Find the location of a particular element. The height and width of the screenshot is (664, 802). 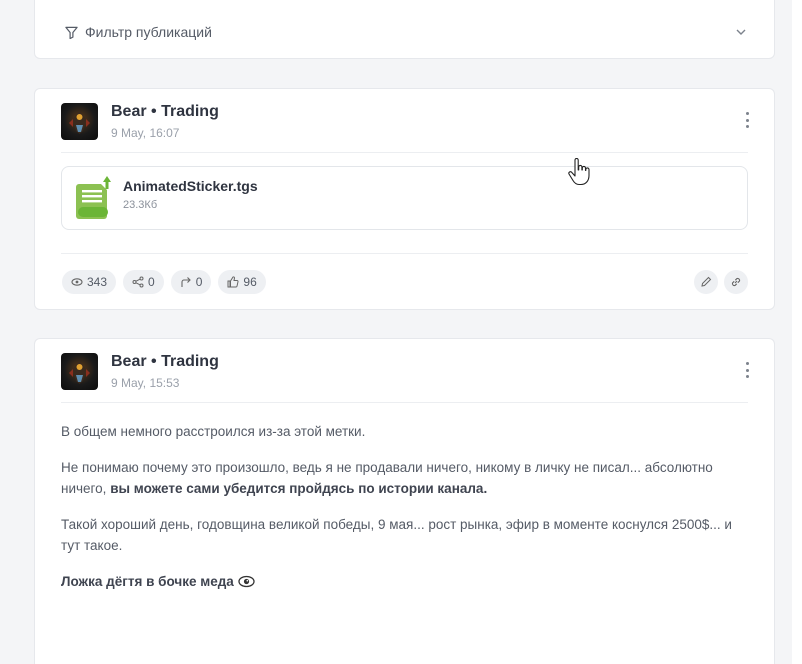

closing-line: Ложка дёгтя в бочке меда is located at coordinates (147, 581).